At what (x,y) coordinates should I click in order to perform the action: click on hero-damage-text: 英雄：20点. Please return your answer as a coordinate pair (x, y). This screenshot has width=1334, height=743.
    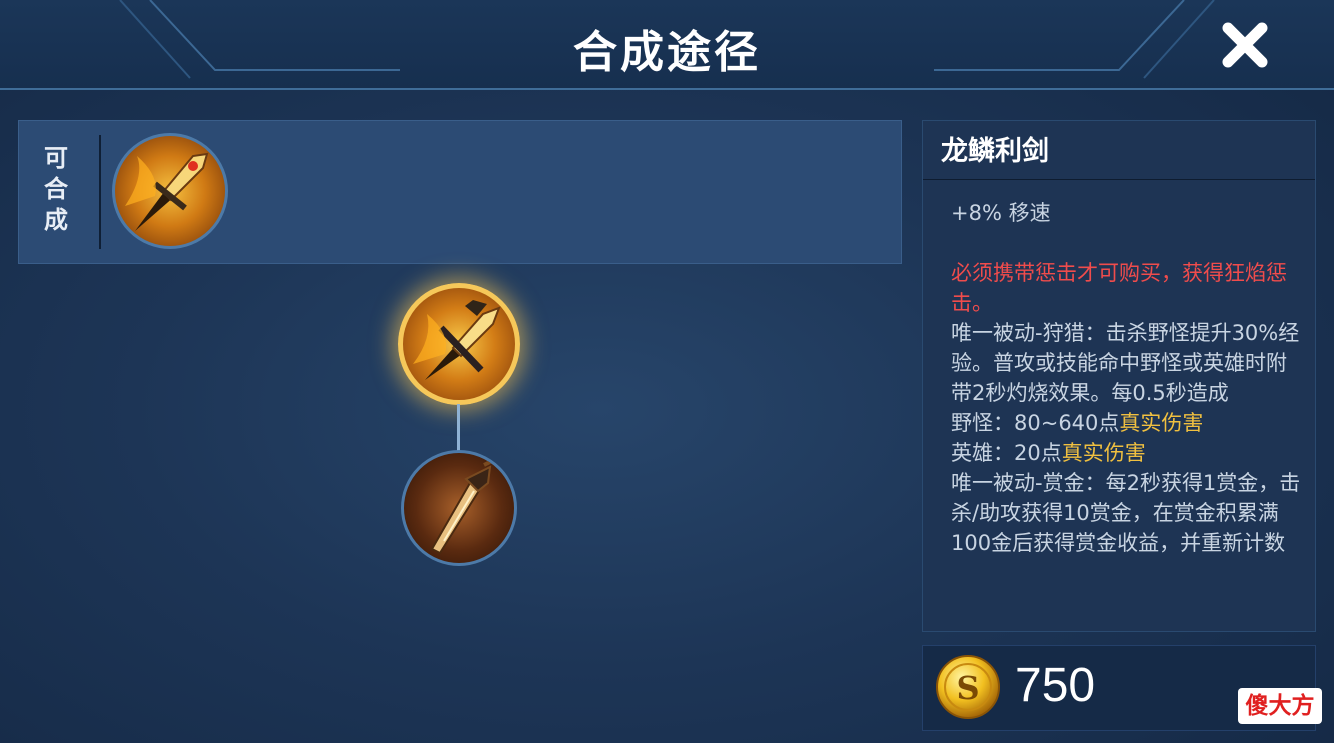
    Looking at the image, I should click on (1006, 453).